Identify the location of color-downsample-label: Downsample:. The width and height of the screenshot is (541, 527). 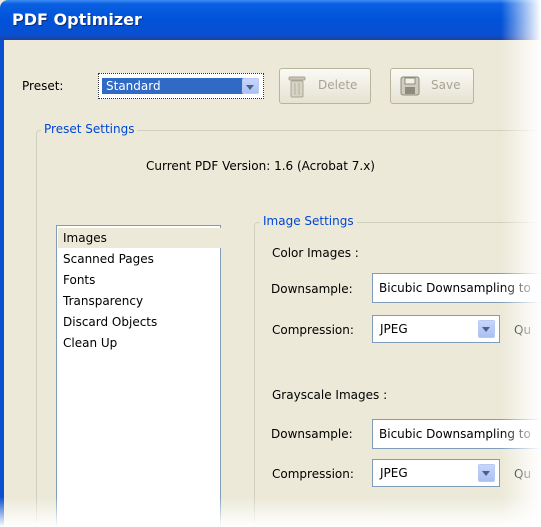
(312, 289).